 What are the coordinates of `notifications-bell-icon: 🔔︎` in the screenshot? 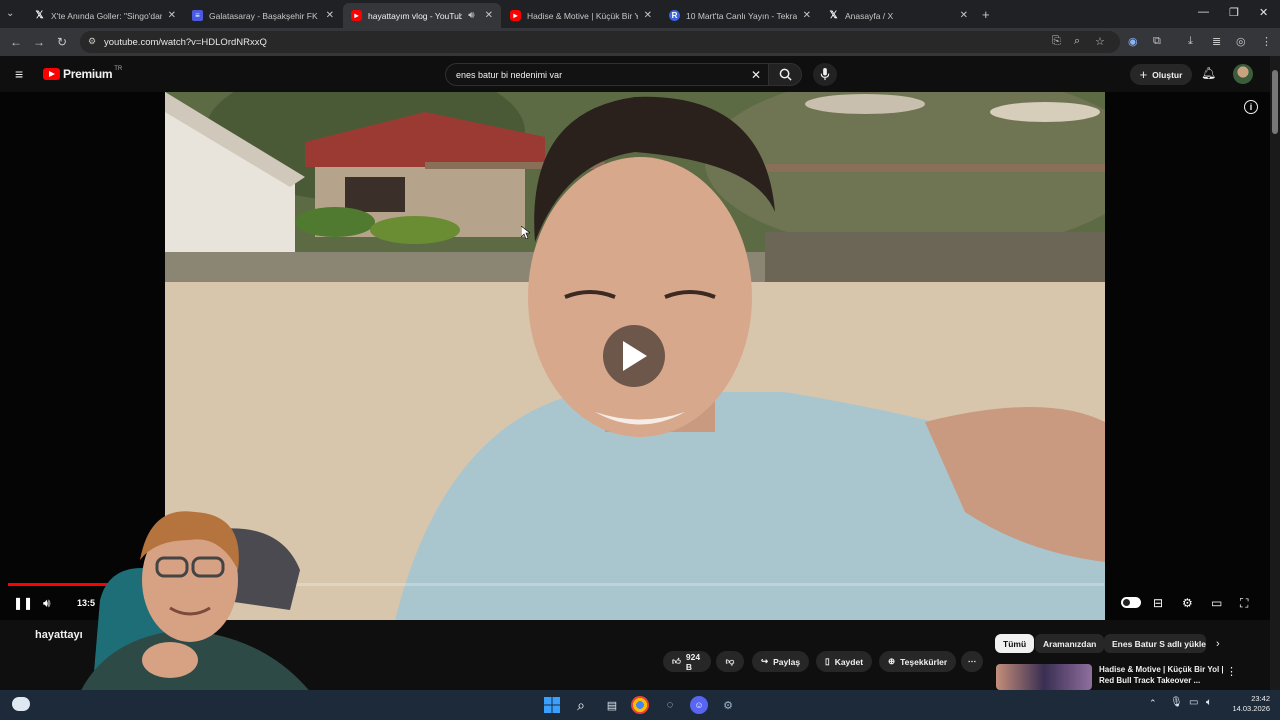 It's located at (1208, 73).